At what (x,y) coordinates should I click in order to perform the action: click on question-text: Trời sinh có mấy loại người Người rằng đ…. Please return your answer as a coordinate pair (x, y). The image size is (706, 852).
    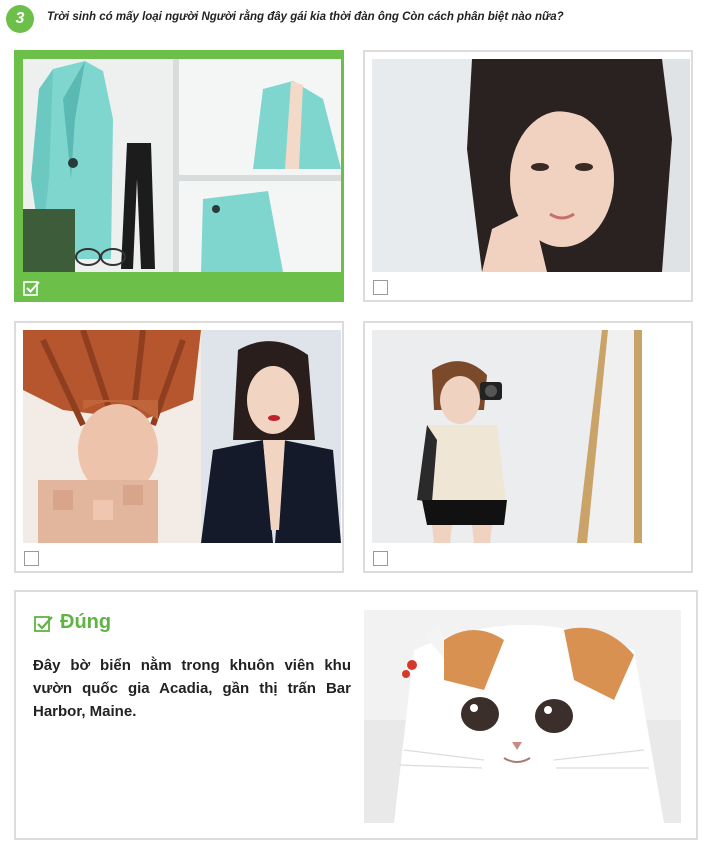
    Looking at the image, I should click on (305, 17).